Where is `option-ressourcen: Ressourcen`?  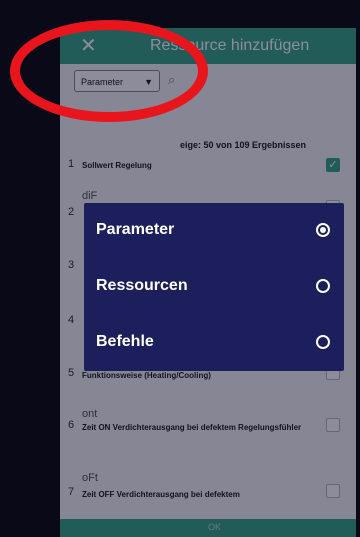 option-ressourcen: Ressourcen is located at coordinates (214, 287).